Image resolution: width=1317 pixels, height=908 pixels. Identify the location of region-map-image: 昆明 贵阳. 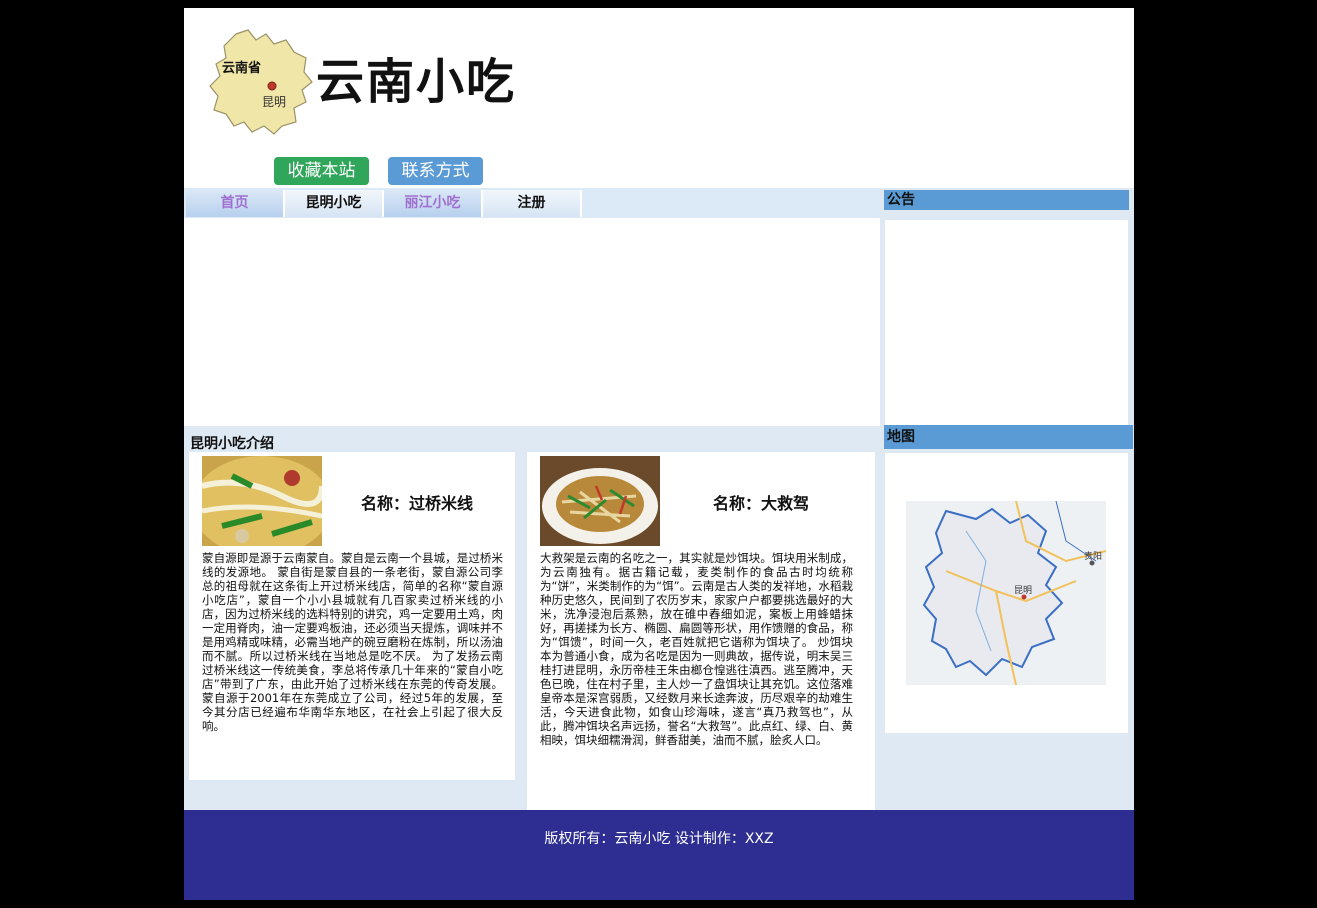
(1006, 593).